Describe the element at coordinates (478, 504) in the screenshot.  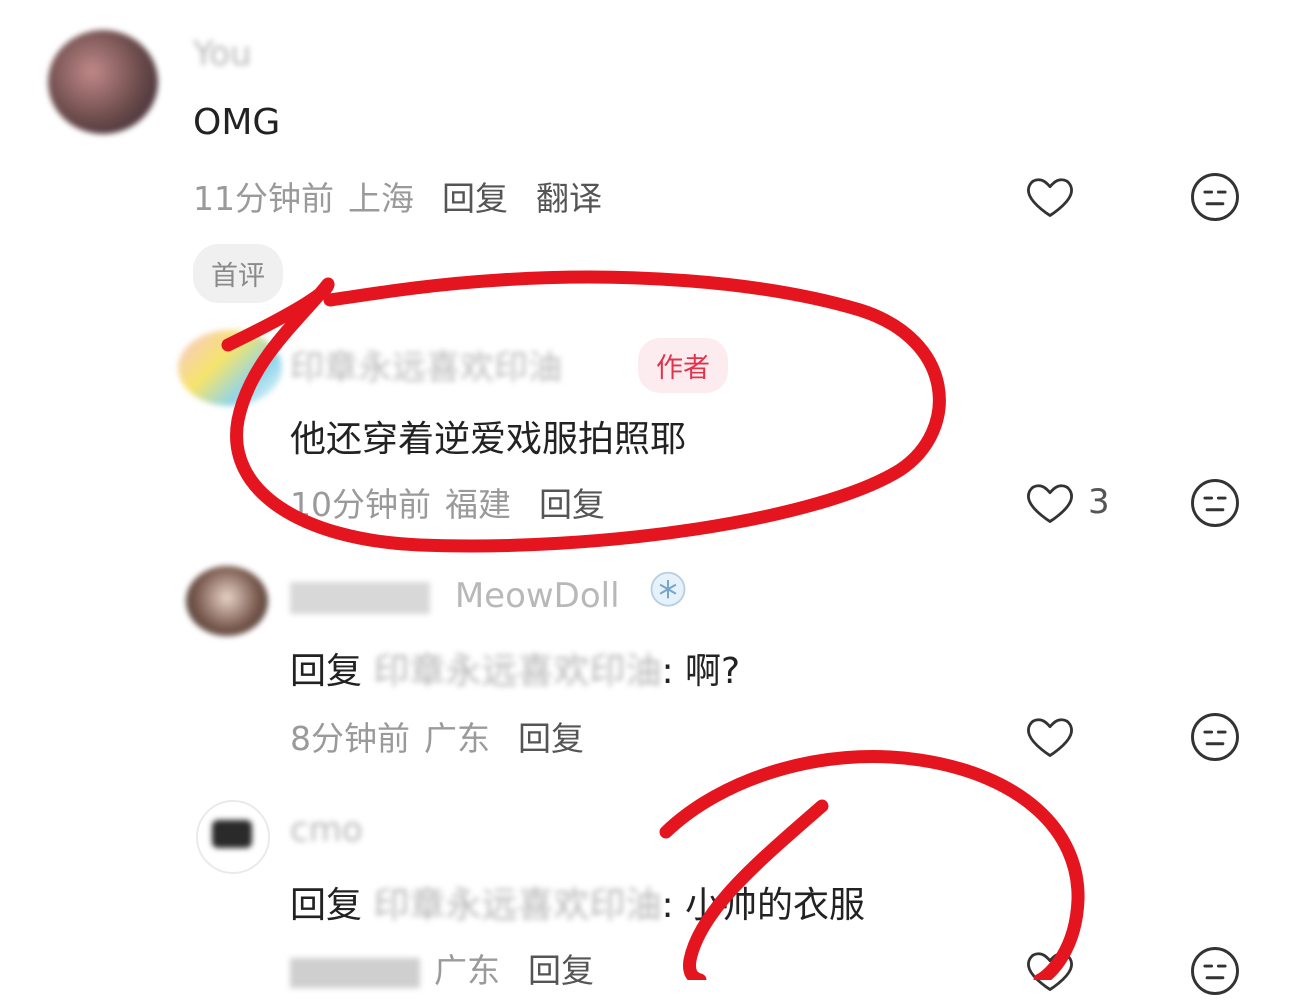
I see `comment-region: 福建` at that location.